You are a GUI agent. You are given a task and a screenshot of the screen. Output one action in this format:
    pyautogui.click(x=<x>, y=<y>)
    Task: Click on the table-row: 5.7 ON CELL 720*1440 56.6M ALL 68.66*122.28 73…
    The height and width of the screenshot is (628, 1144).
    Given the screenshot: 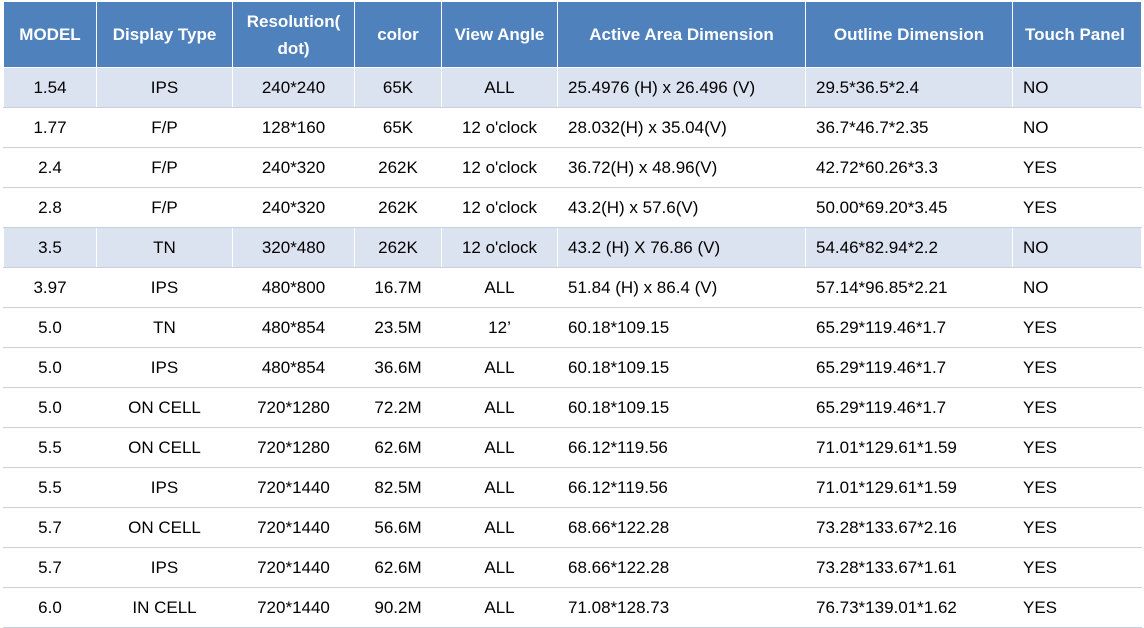 What is the action you would take?
    pyautogui.click(x=572, y=527)
    